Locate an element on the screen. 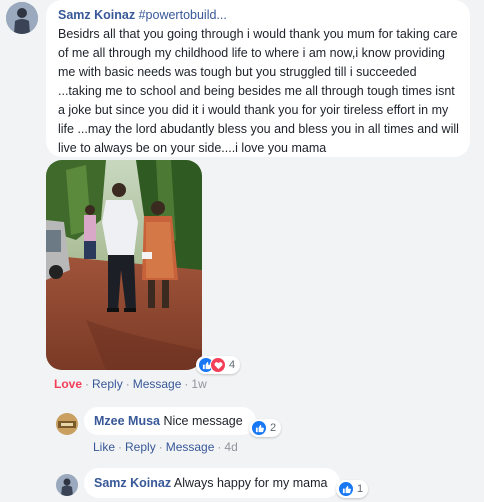 The height and width of the screenshot is (502, 484). like-button: Like is located at coordinates (104, 447).